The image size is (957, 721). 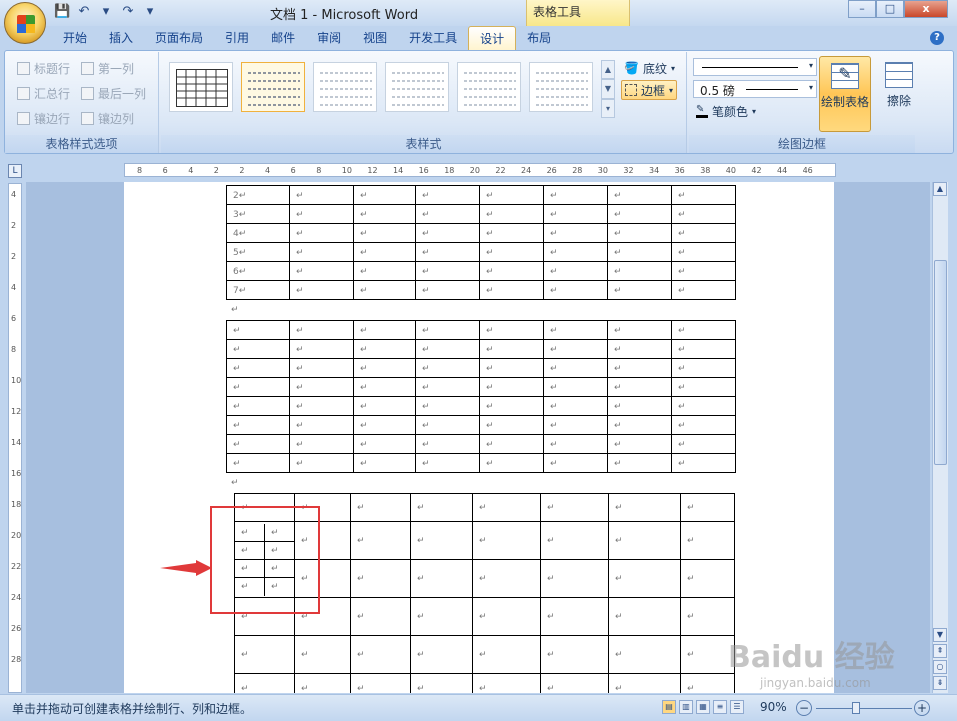 What do you see at coordinates (649, 68) in the screenshot?
I see `shading-button: 🪣 底纹 ▾` at bounding box center [649, 68].